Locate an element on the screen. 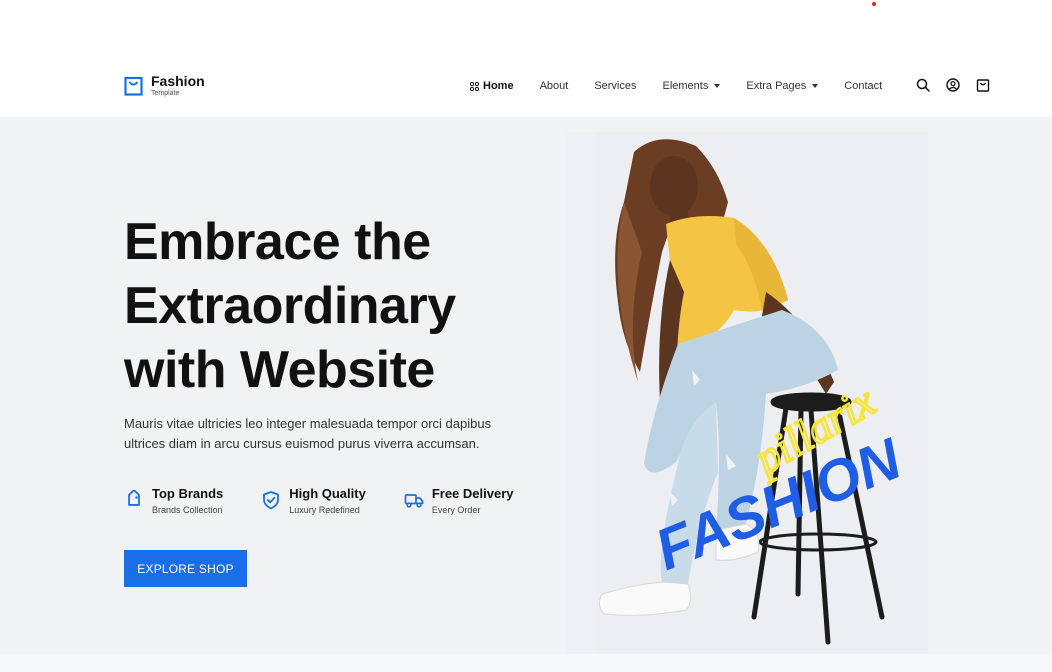 The width and height of the screenshot is (1052, 672). nav-services-label: Services is located at coordinates (615, 86).